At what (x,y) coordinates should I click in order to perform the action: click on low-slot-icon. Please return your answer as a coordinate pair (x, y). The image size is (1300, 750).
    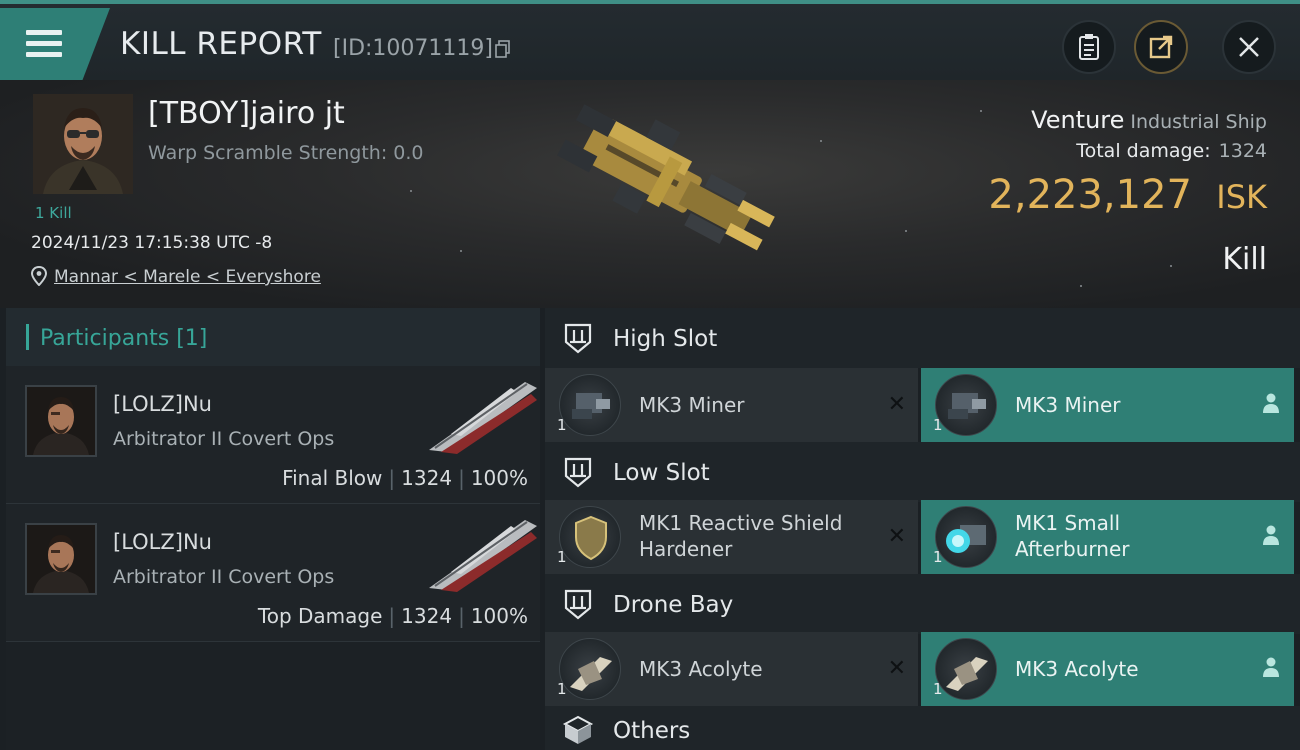
    Looking at the image, I should click on (578, 472).